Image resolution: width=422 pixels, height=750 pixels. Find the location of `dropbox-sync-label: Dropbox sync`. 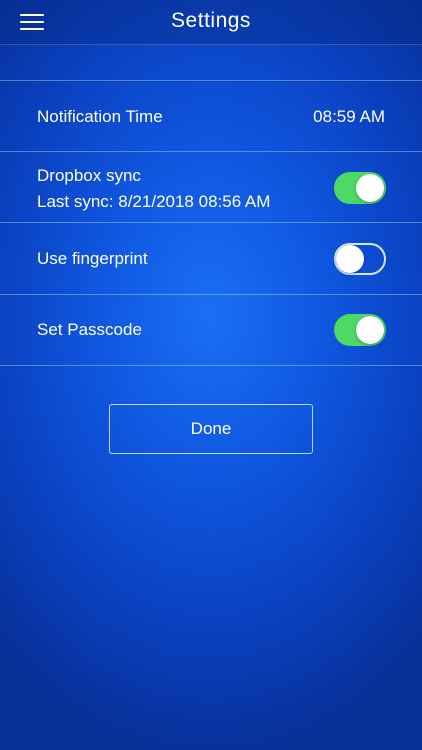

dropbox-sync-label: Dropbox sync is located at coordinates (89, 175).